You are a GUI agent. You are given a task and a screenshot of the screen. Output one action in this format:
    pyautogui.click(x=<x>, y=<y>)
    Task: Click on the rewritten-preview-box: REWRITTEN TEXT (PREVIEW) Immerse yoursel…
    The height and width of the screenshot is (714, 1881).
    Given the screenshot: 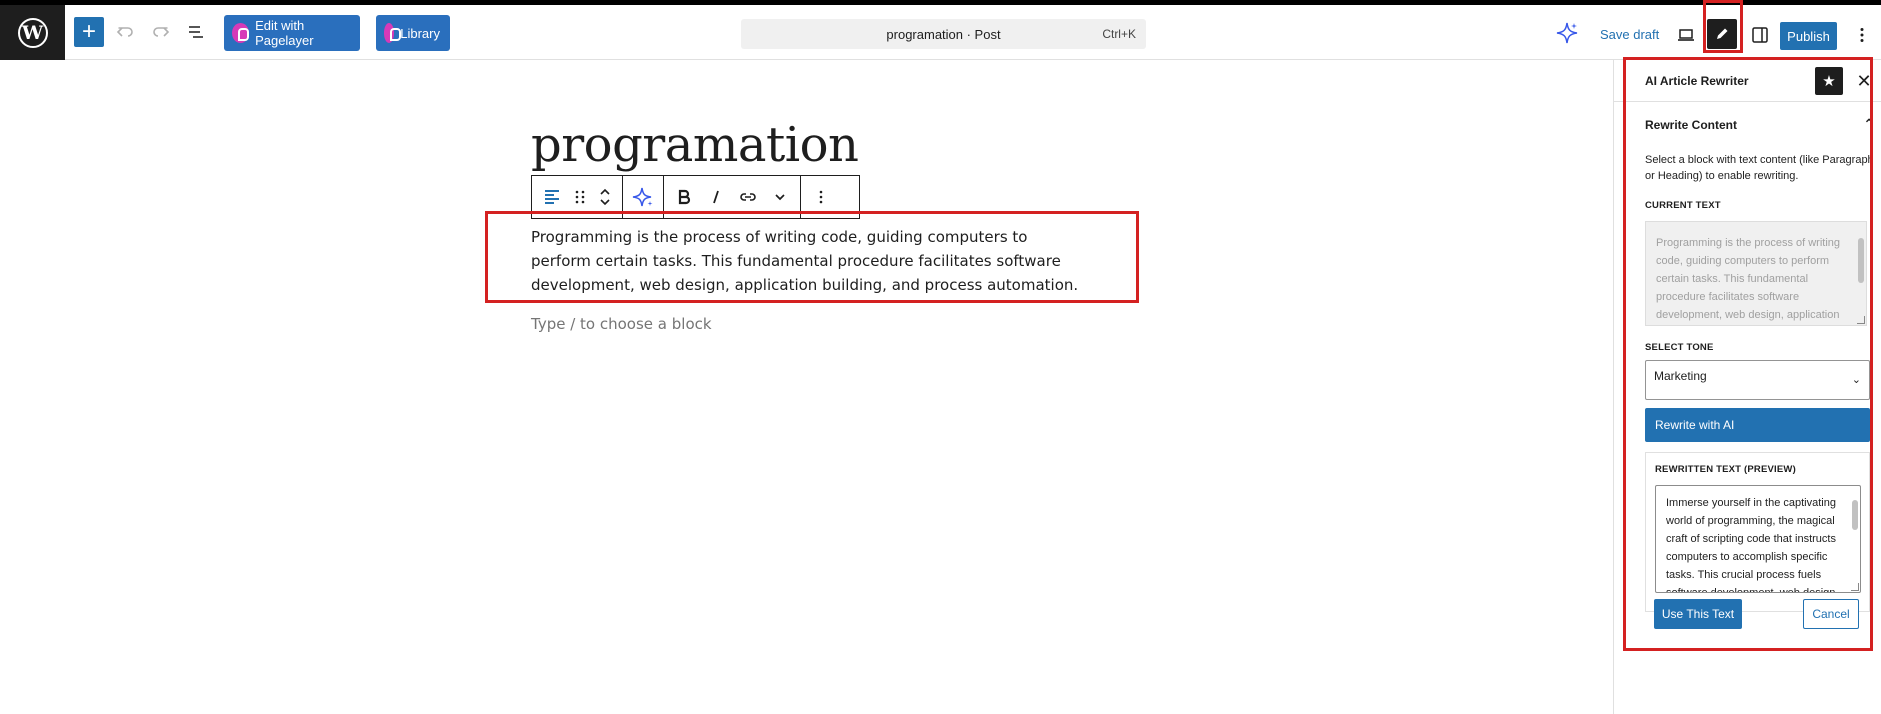 What is the action you would take?
    pyautogui.click(x=1757, y=532)
    